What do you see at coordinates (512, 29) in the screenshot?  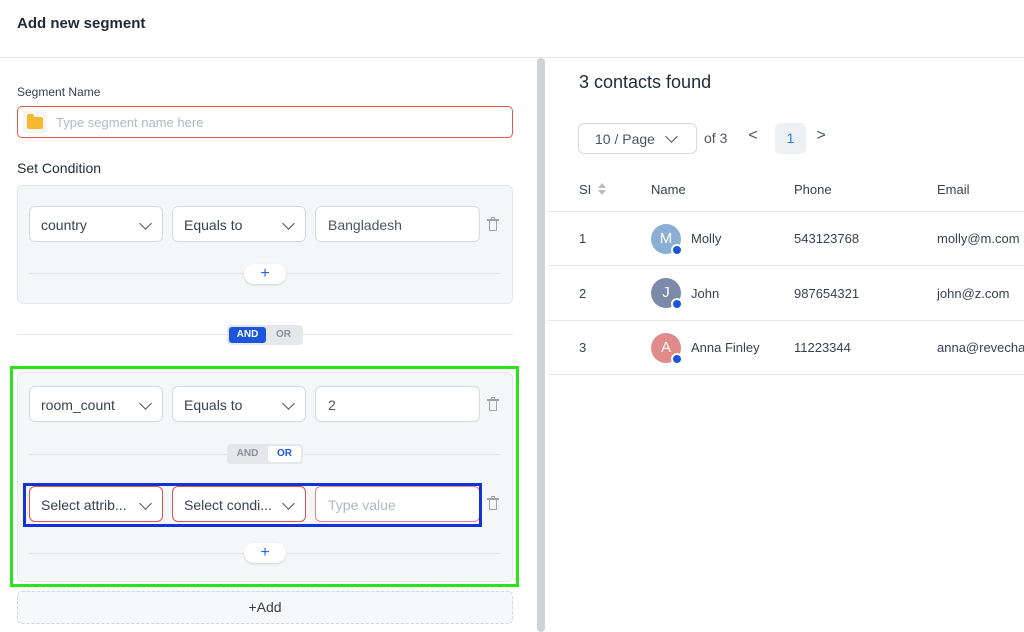 I see `page-header: Add new segment` at bounding box center [512, 29].